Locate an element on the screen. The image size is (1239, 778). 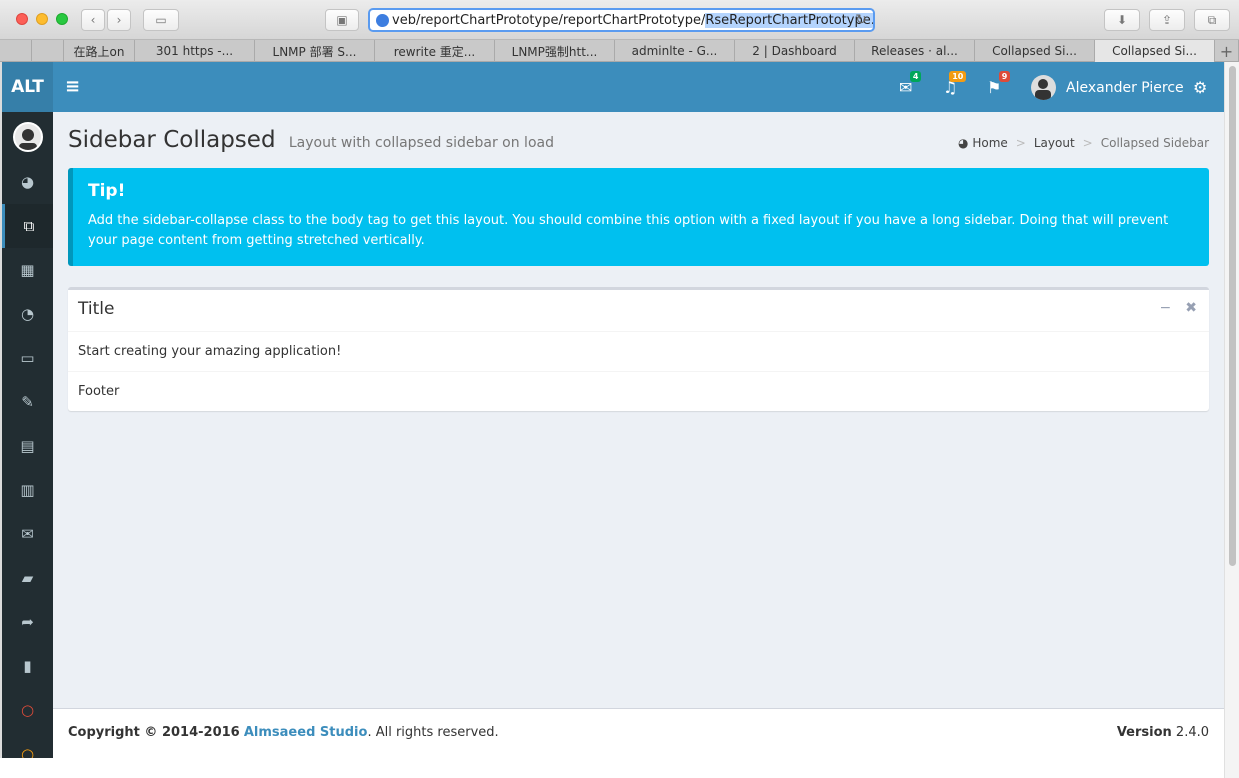
folder-icon: ▰ is located at coordinates (27, 578).